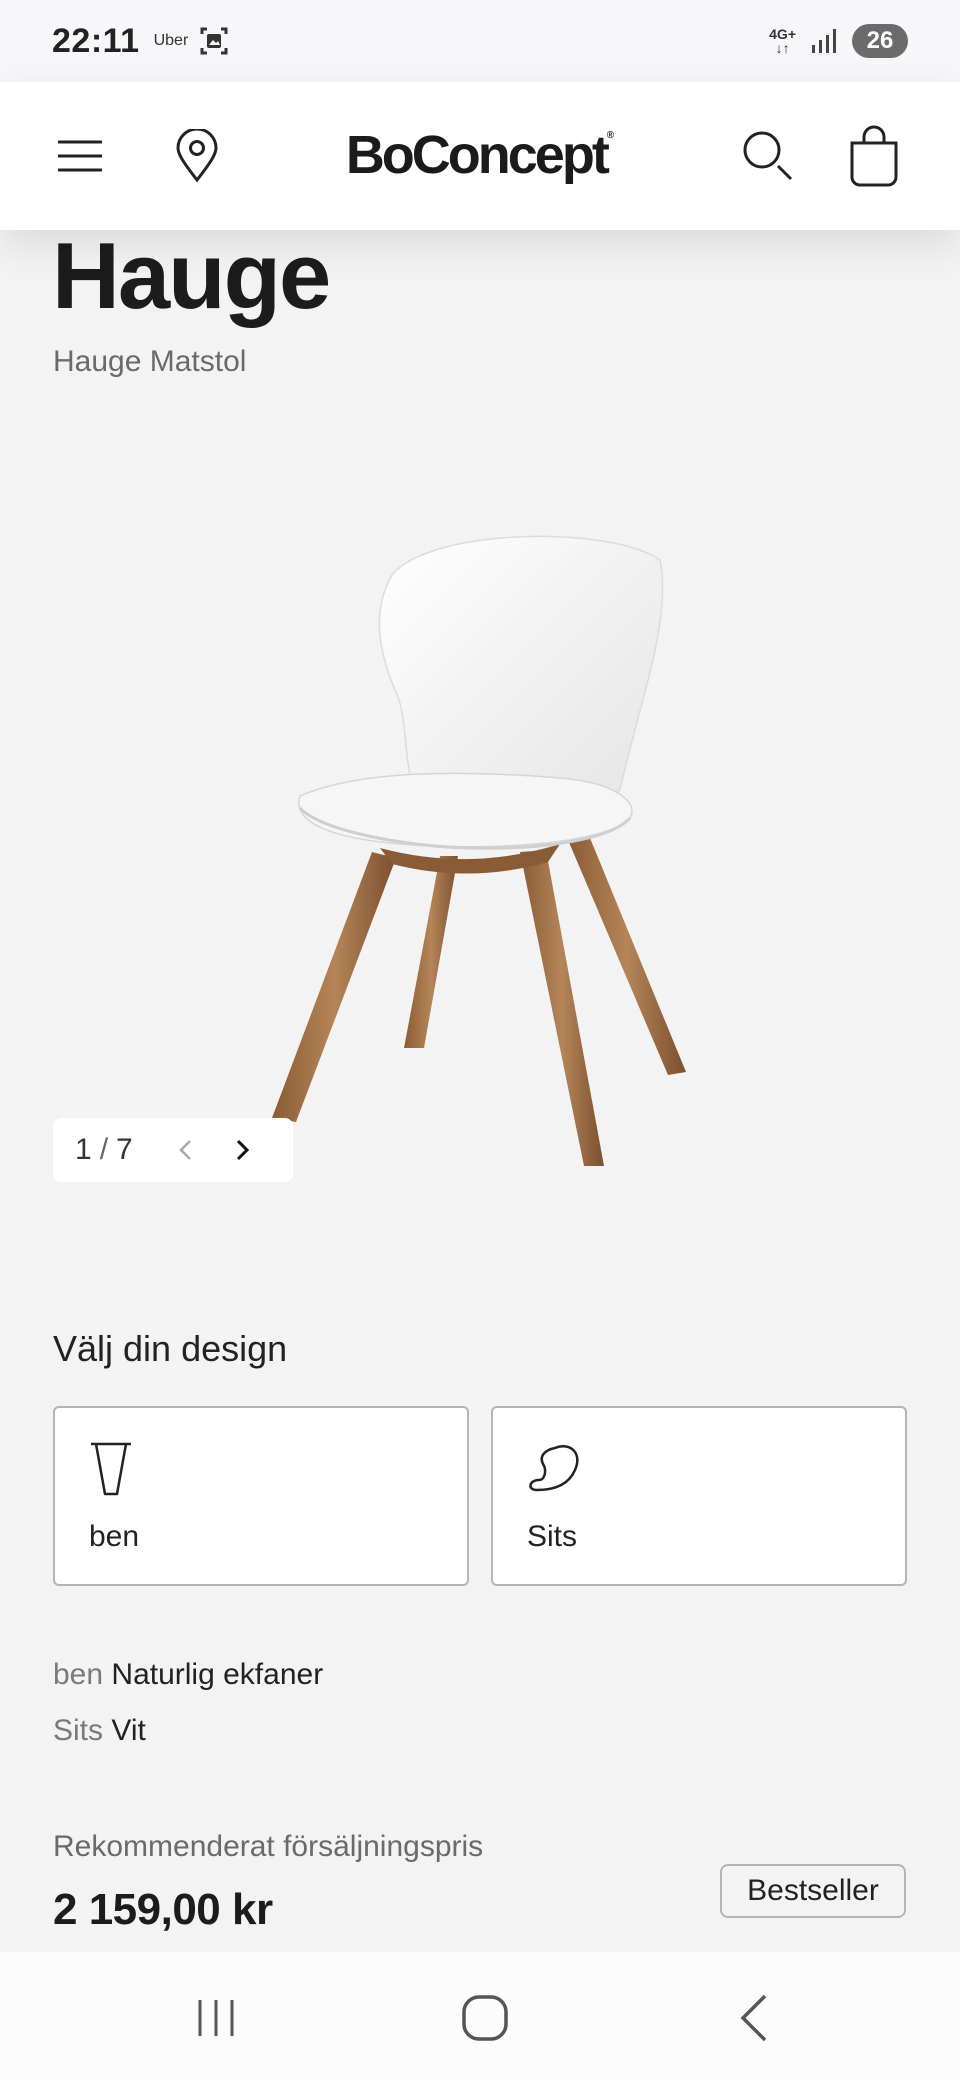 Image resolution: width=960 pixels, height=2080 pixels. What do you see at coordinates (171, 40) in the screenshot?
I see `status-app-label: Uber` at bounding box center [171, 40].